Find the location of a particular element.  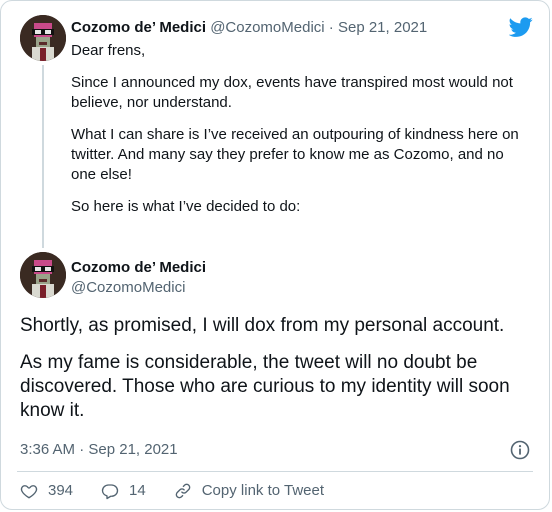

main-tweet-author: Cozomo de’ Medici @CozomoMedici is located at coordinates (138, 278).